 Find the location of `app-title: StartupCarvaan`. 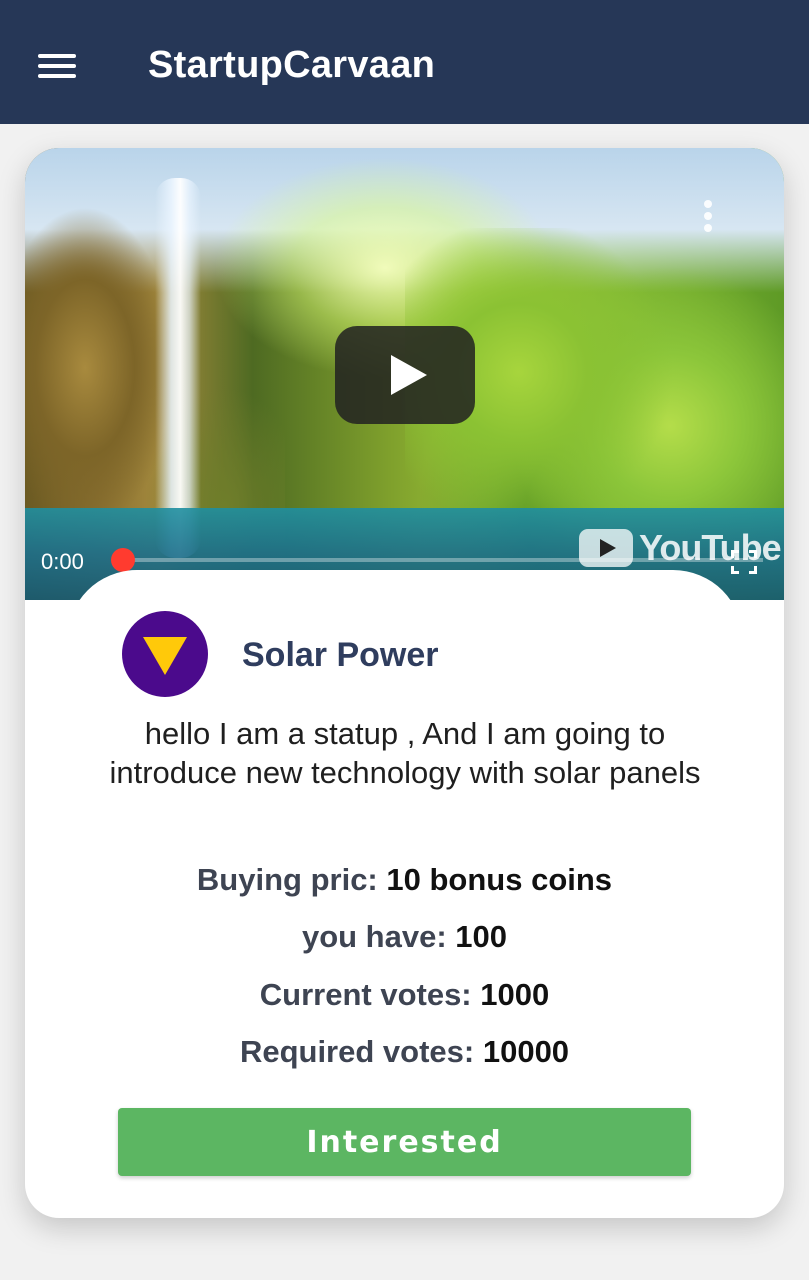

app-title: StartupCarvaan is located at coordinates (292, 65).